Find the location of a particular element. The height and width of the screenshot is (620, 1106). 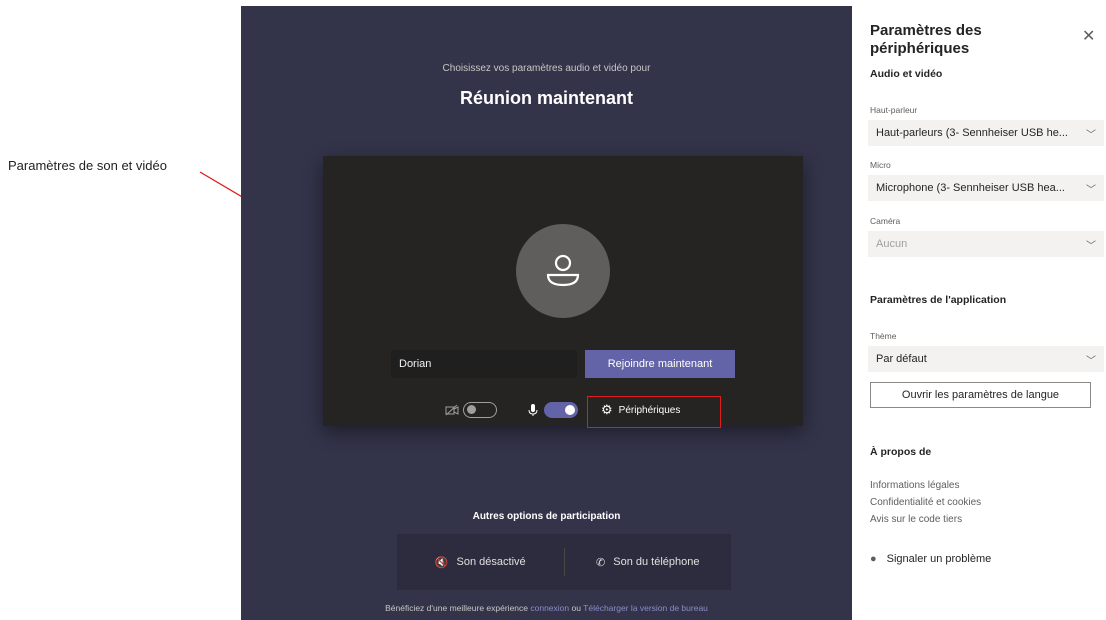

privacy-cookies-link: Confidentialité et cookies is located at coordinates (925, 502).